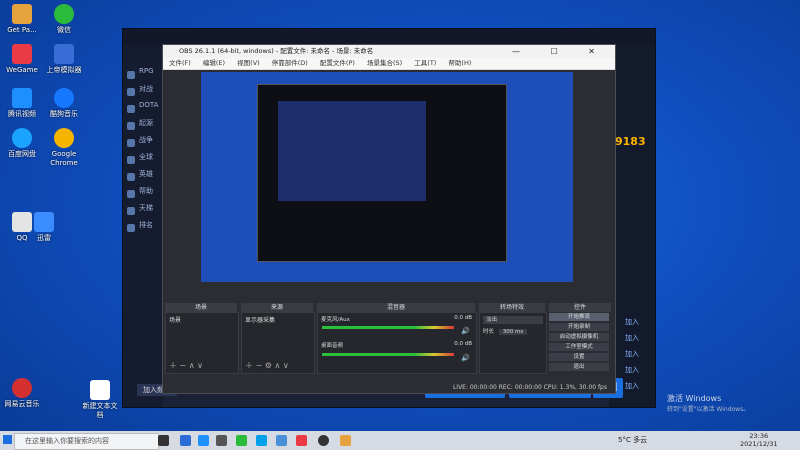 Image resolution: width=800 pixels, height=450 pixels. What do you see at coordinates (241, 440) in the screenshot?
I see `wechat-icon` at bounding box center [241, 440].